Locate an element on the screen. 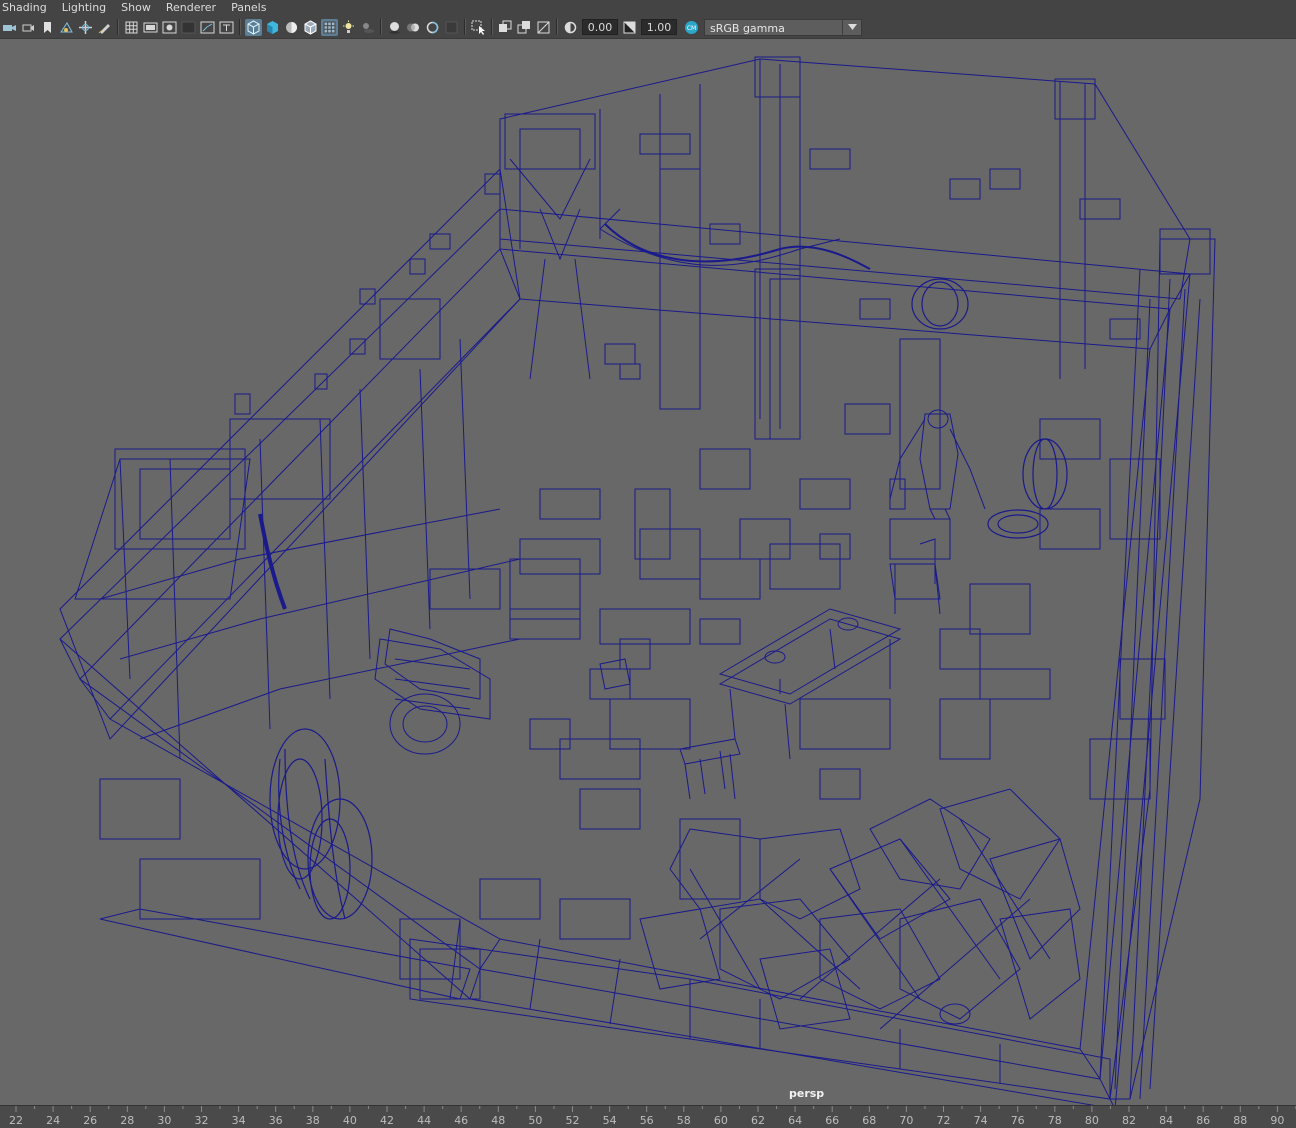 The image size is (1296, 1128). frame-label: 38 is located at coordinates (312, 1120).